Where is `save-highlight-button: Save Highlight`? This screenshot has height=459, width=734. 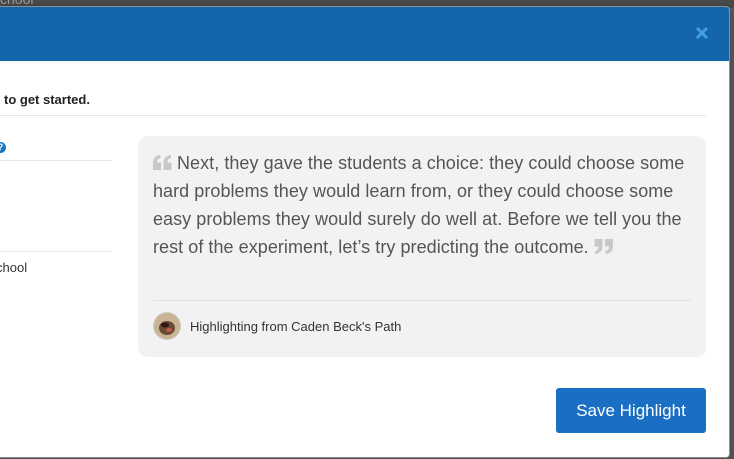 save-highlight-button: Save Highlight is located at coordinates (631, 410).